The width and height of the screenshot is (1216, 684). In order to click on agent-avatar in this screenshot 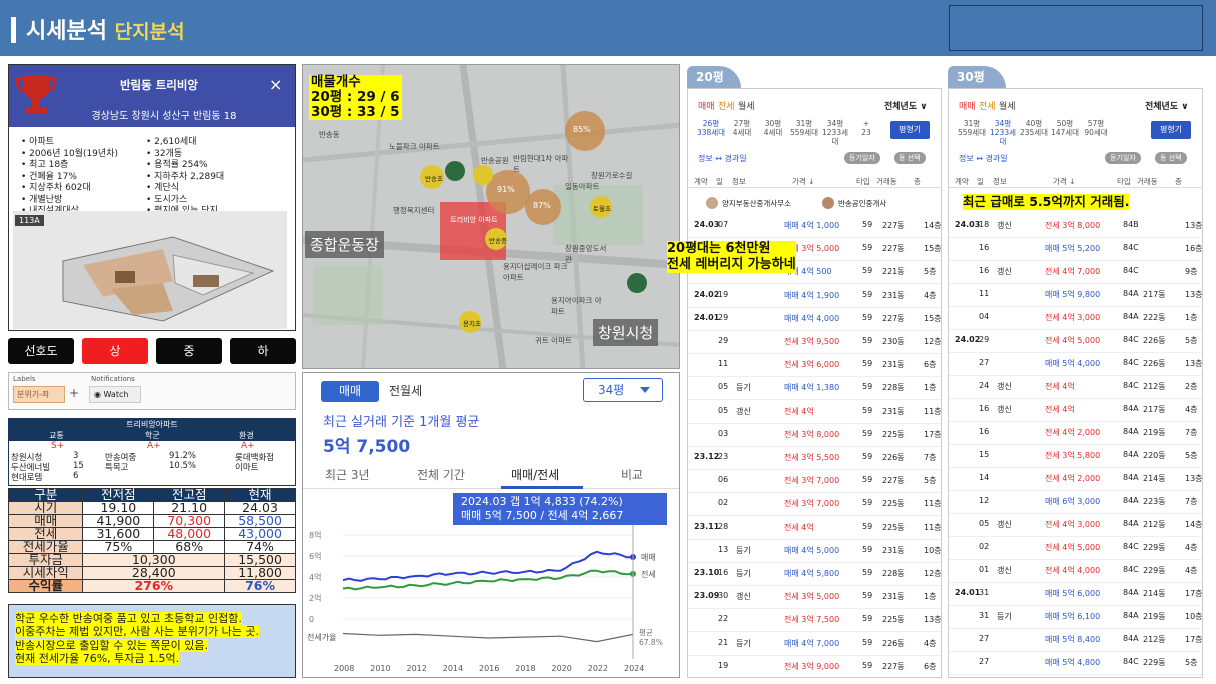, I will do `click(828, 203)`.